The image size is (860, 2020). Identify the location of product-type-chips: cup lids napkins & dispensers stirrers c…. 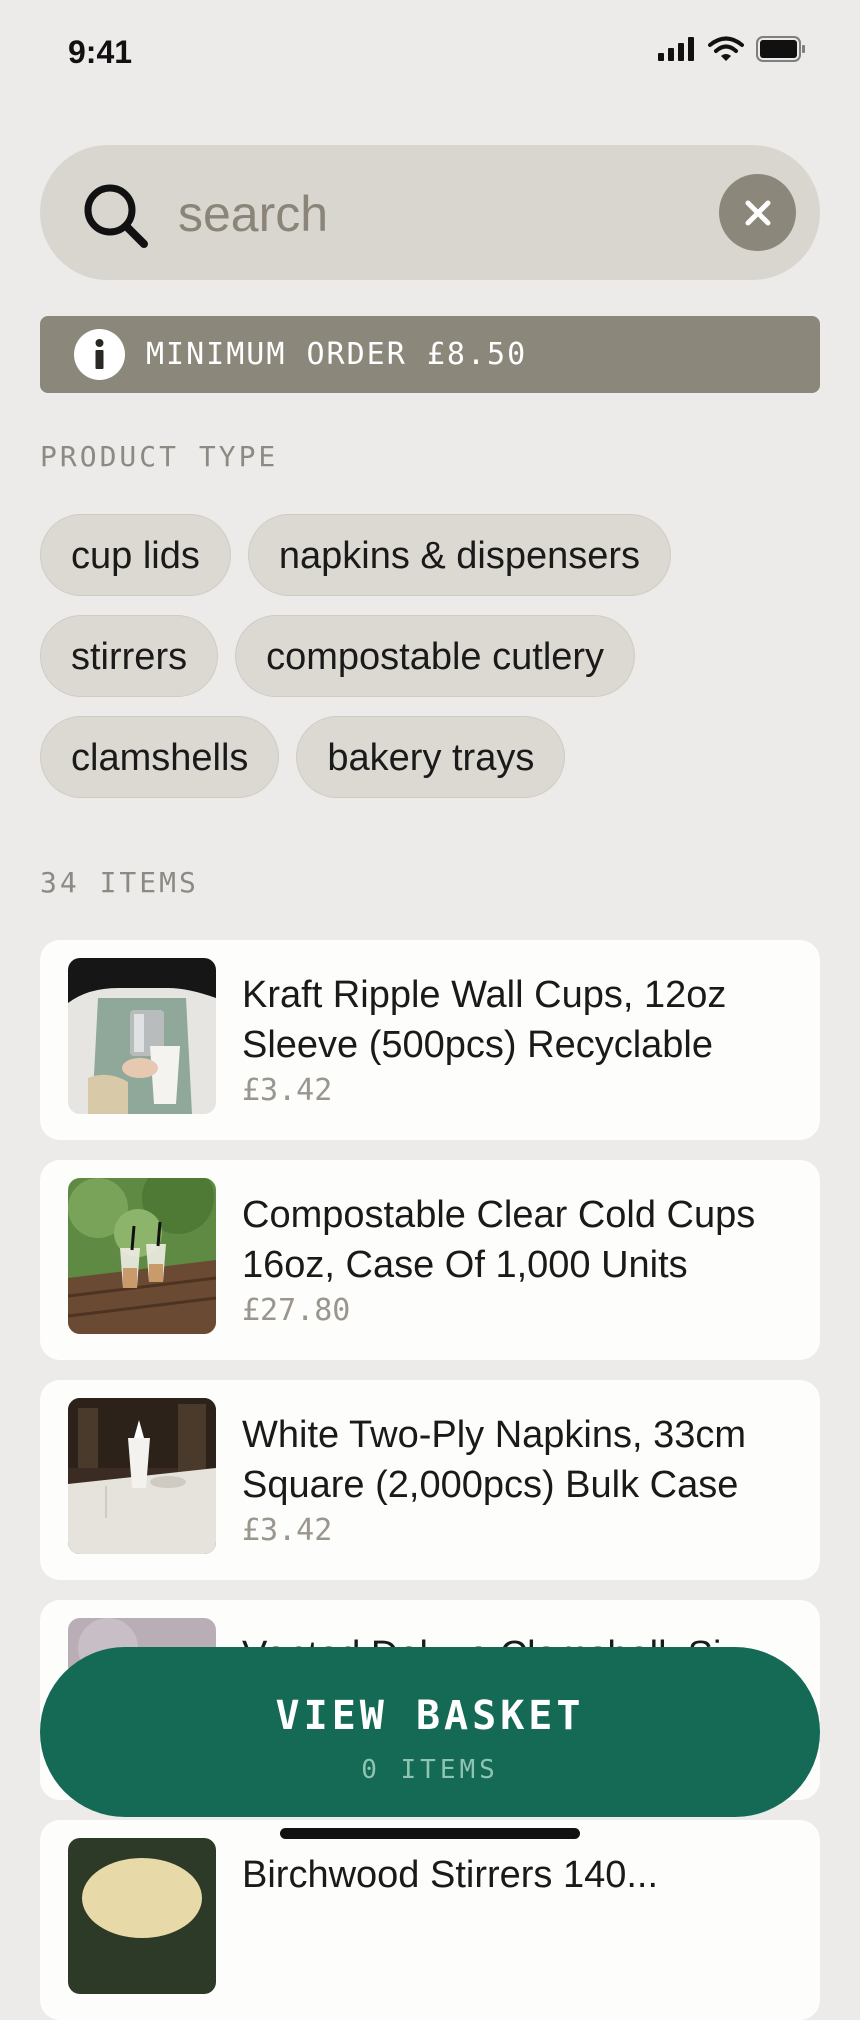
(430, 656).